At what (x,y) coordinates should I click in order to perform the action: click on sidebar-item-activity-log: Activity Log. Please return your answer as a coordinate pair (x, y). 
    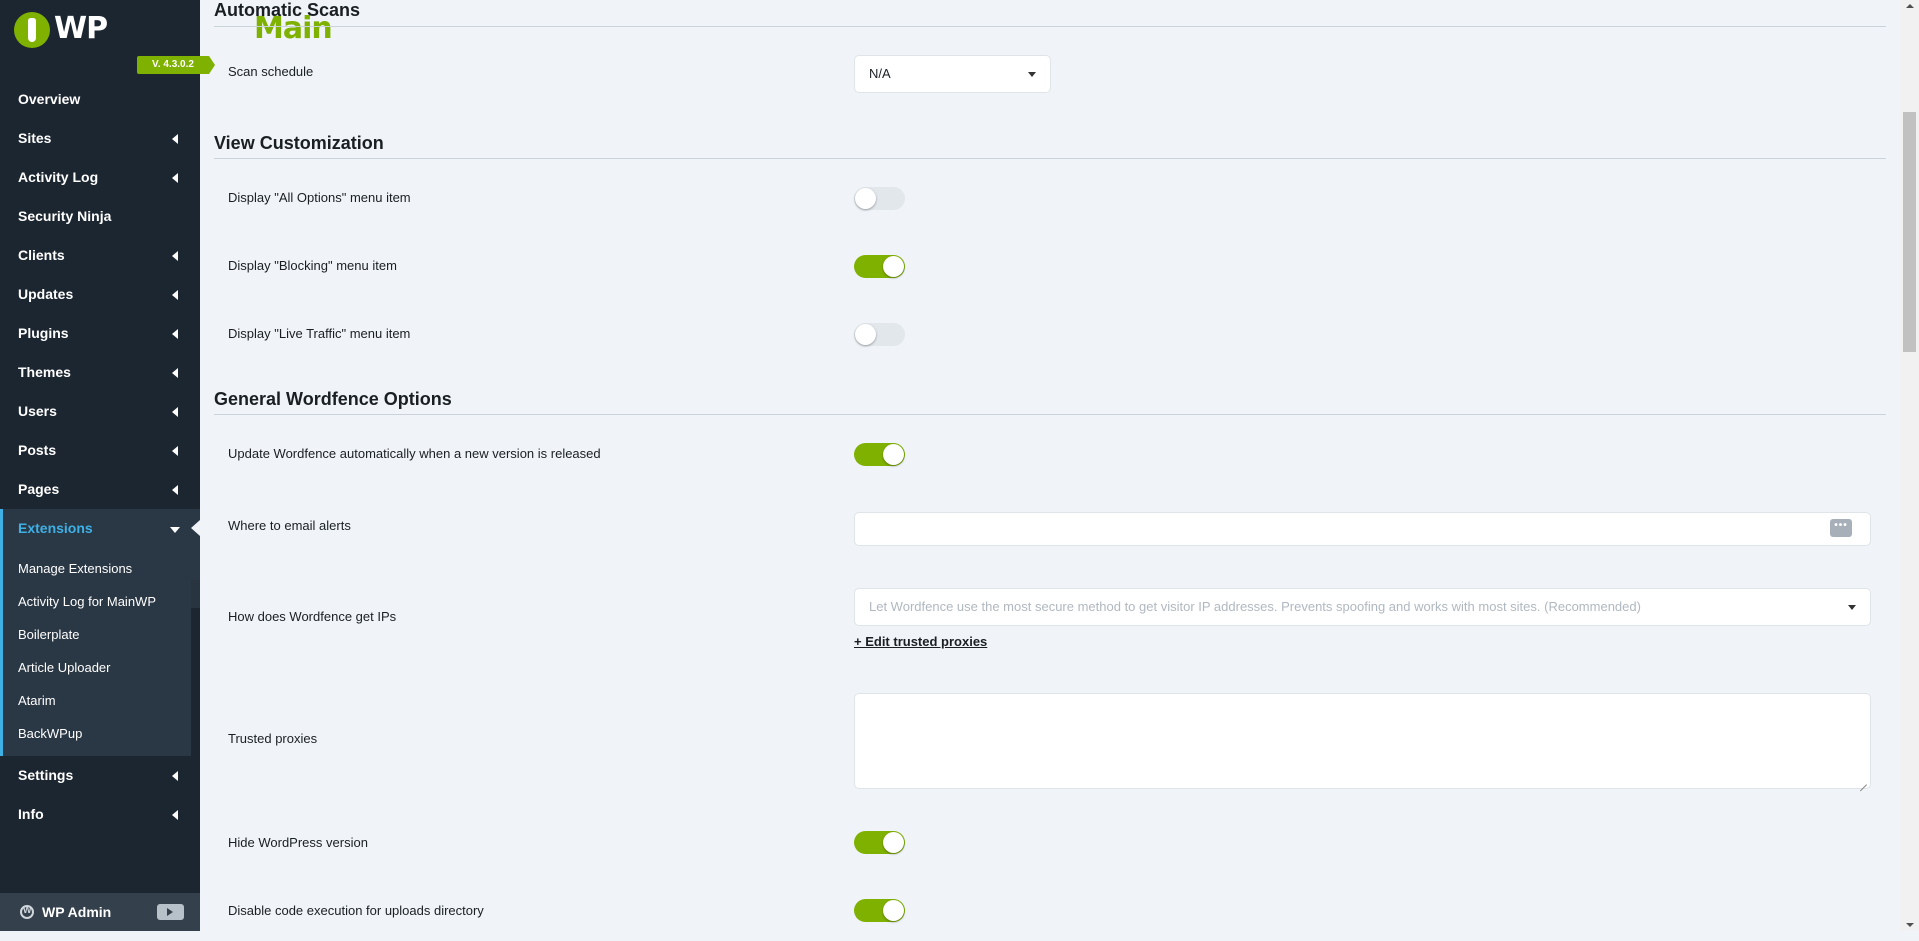
    Looking at the image, I should click on (100, 177).